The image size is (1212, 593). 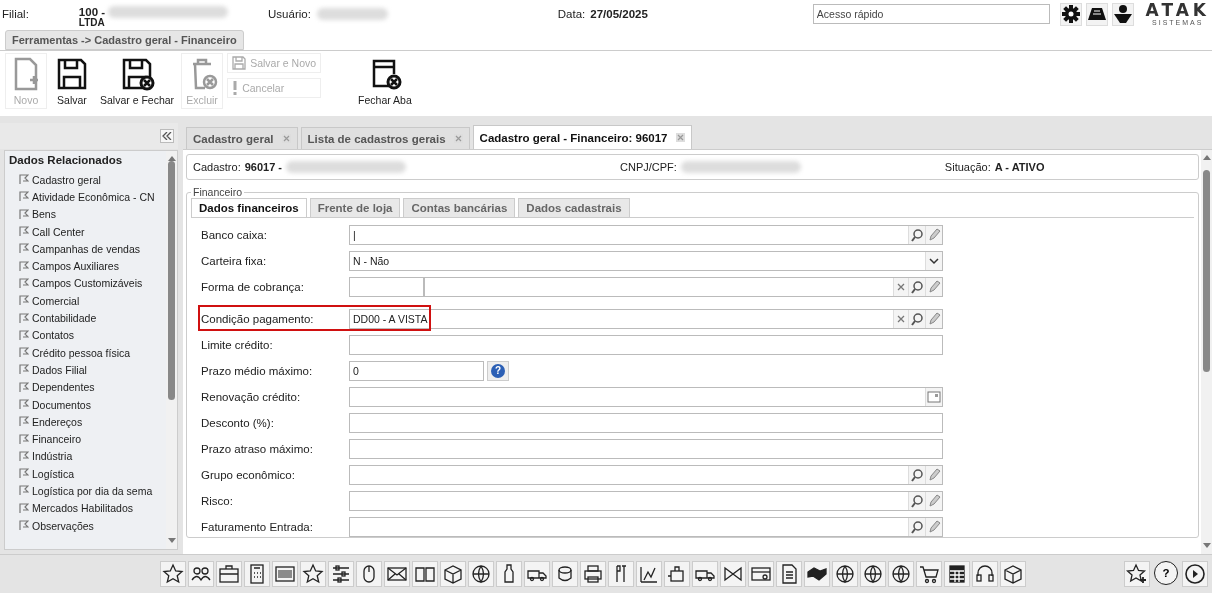 I want to click on sidebar-item: Cadastro geral, so click(x=85, y=180).